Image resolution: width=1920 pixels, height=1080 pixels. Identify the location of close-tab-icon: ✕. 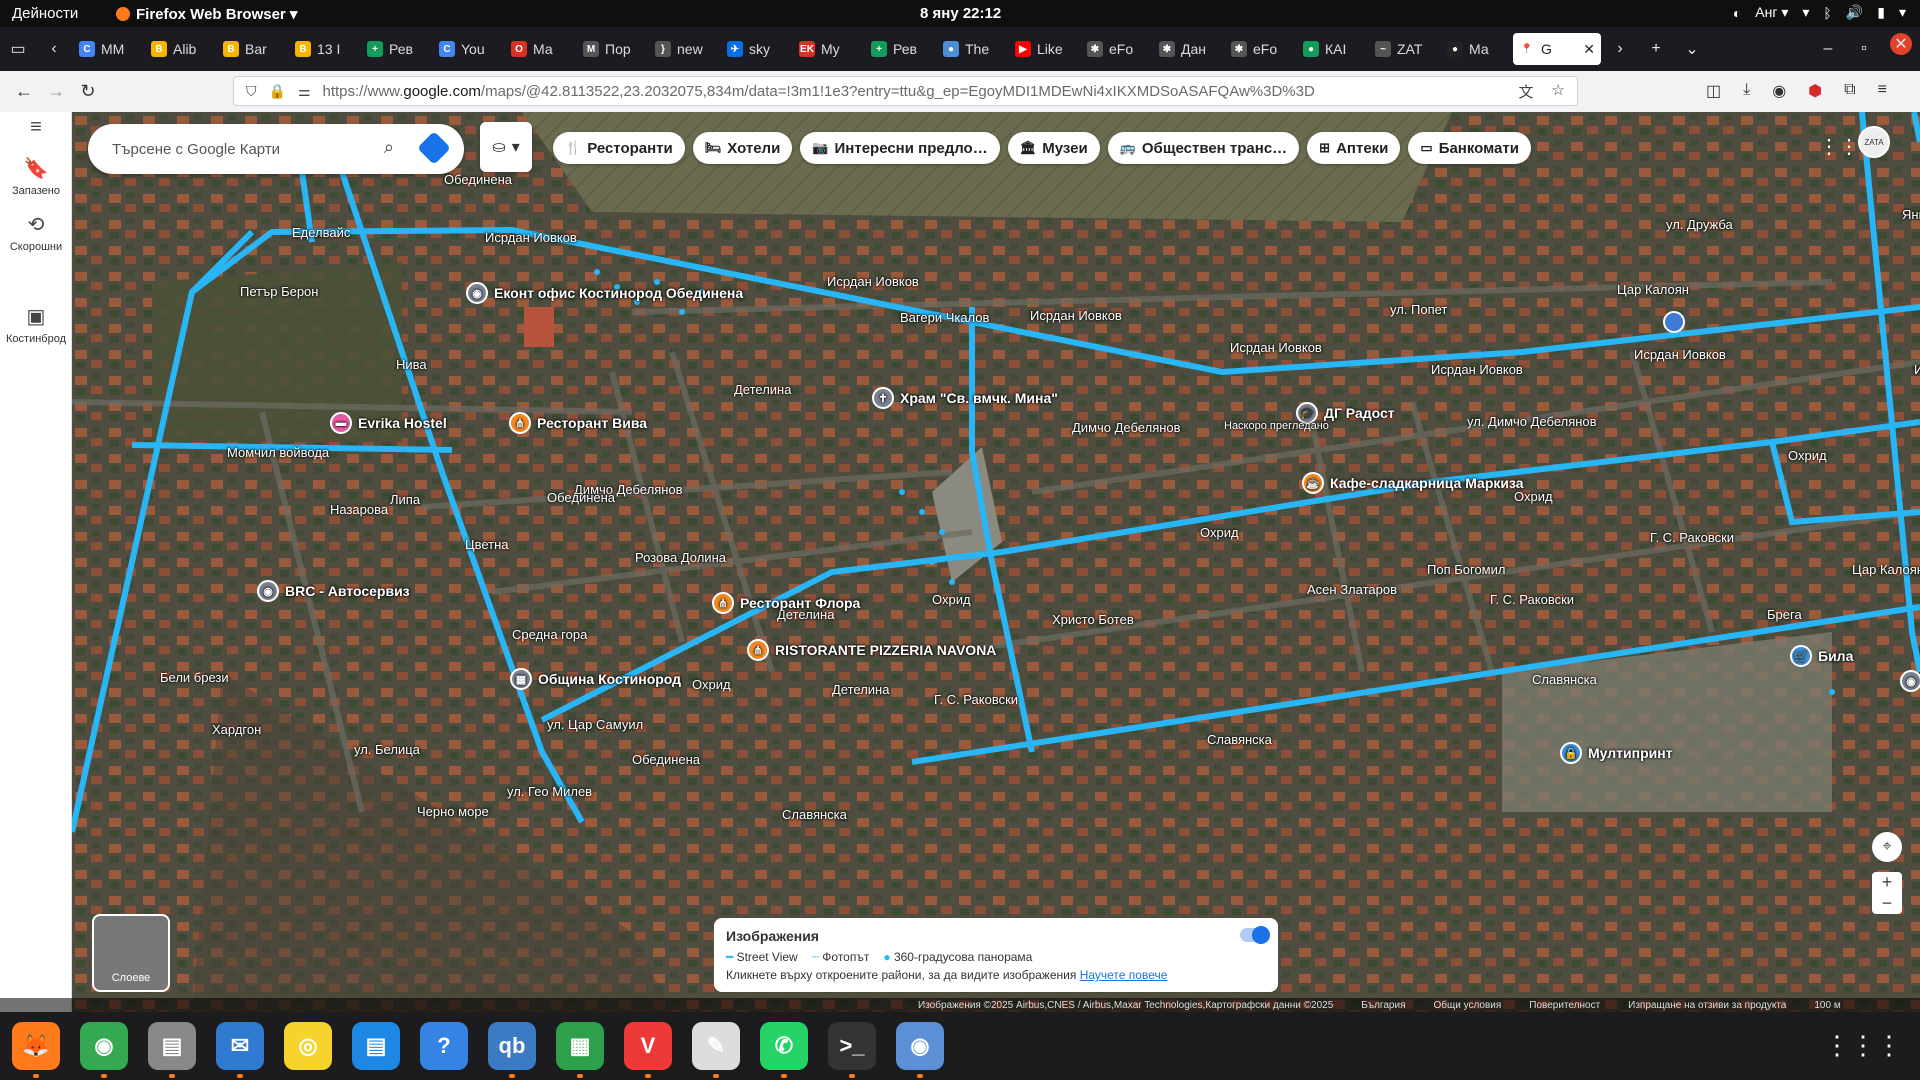
(1589, 49).